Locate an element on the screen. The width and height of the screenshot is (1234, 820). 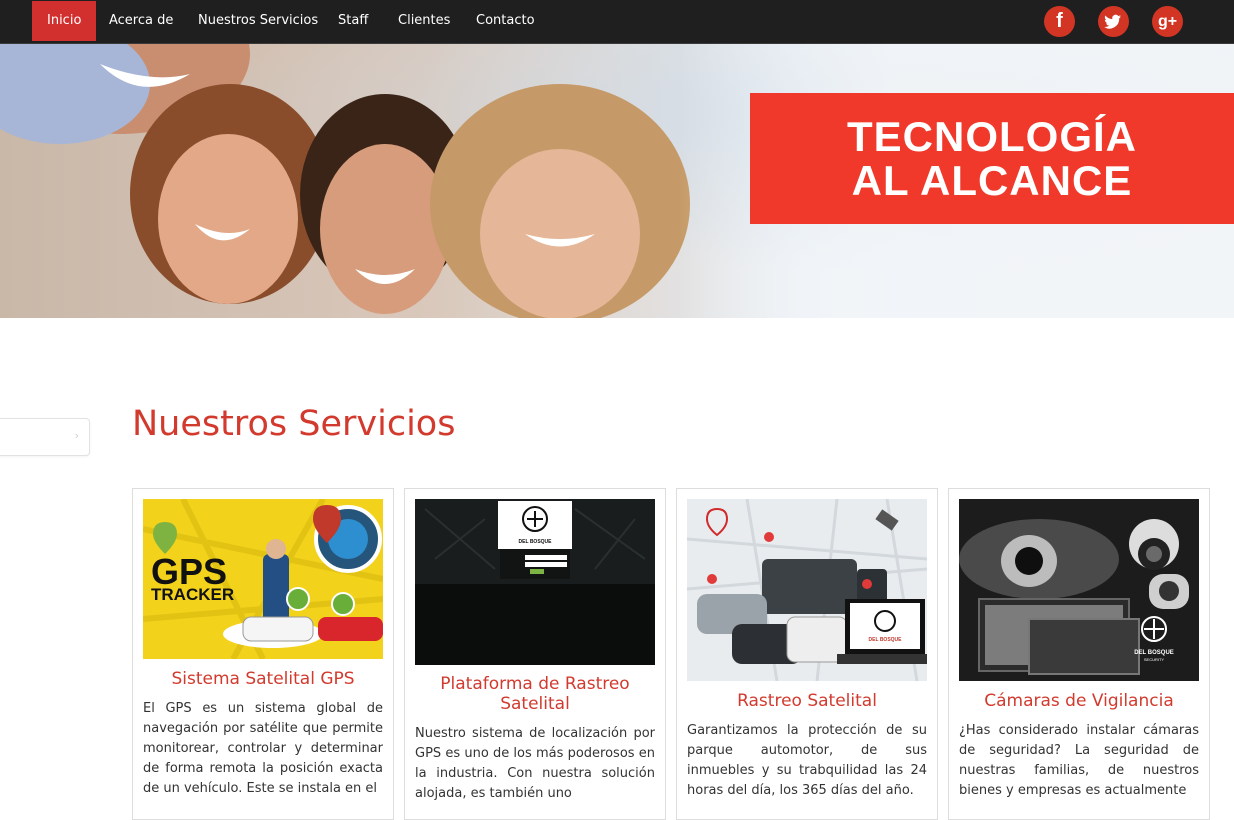
gps-tracker-illustration: GPS TRACKER is located at coordinates (263, 579).